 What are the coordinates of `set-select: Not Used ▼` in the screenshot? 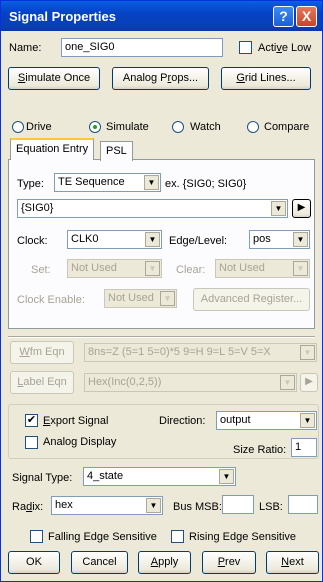 It's located at (114, 268).